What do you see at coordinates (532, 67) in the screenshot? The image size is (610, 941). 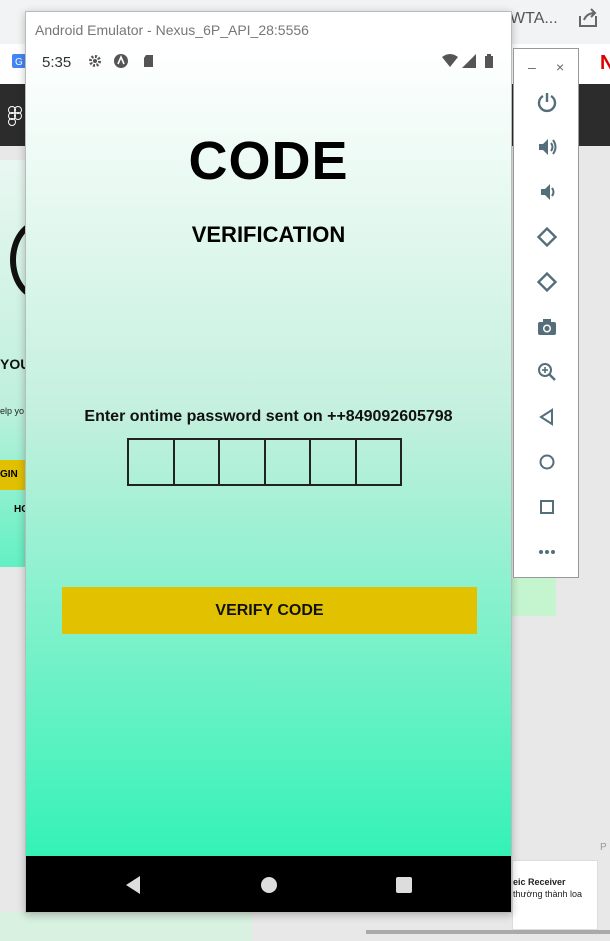 I see `minimize-button: –` at bounding box center [532, 67].